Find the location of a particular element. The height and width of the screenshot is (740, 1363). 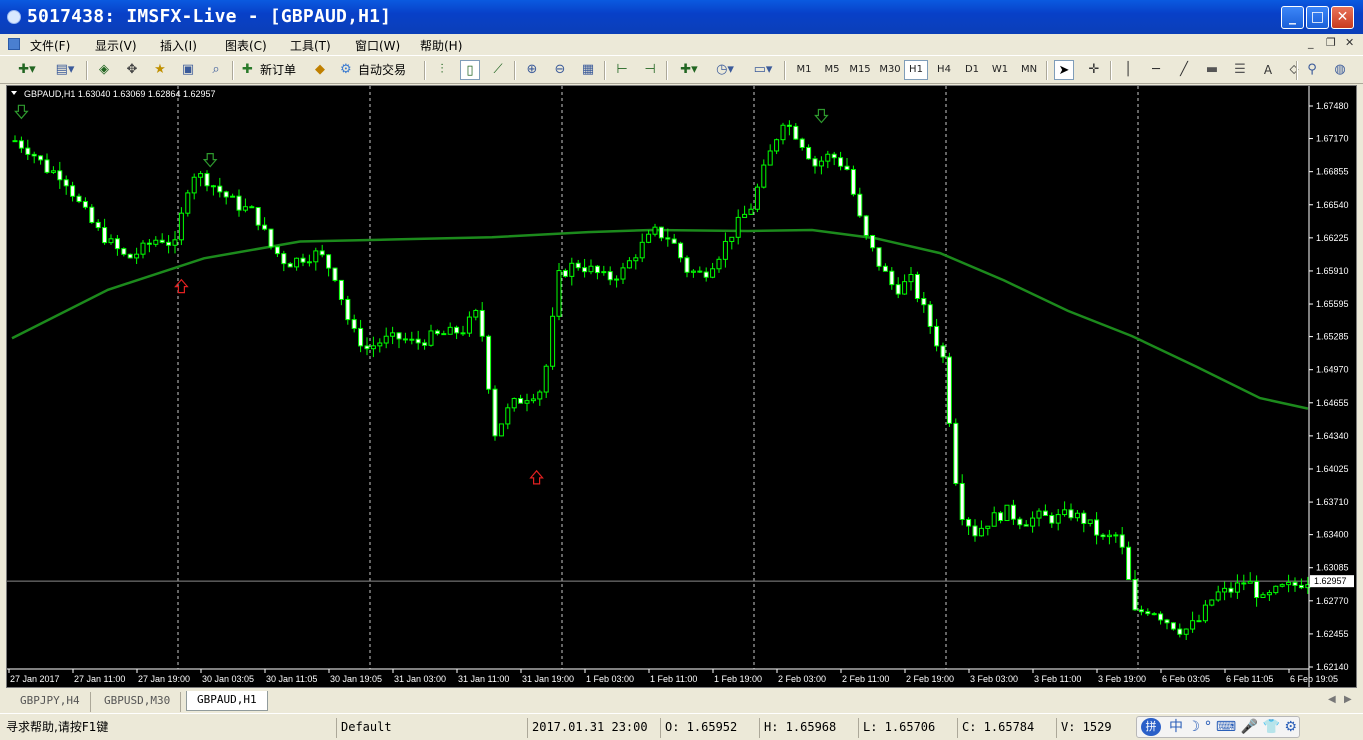

ime-toolbar: 拼 中 ☽ ° ⌨ 🎤 👕 ⚙ is located at coordinates (1218, 727).